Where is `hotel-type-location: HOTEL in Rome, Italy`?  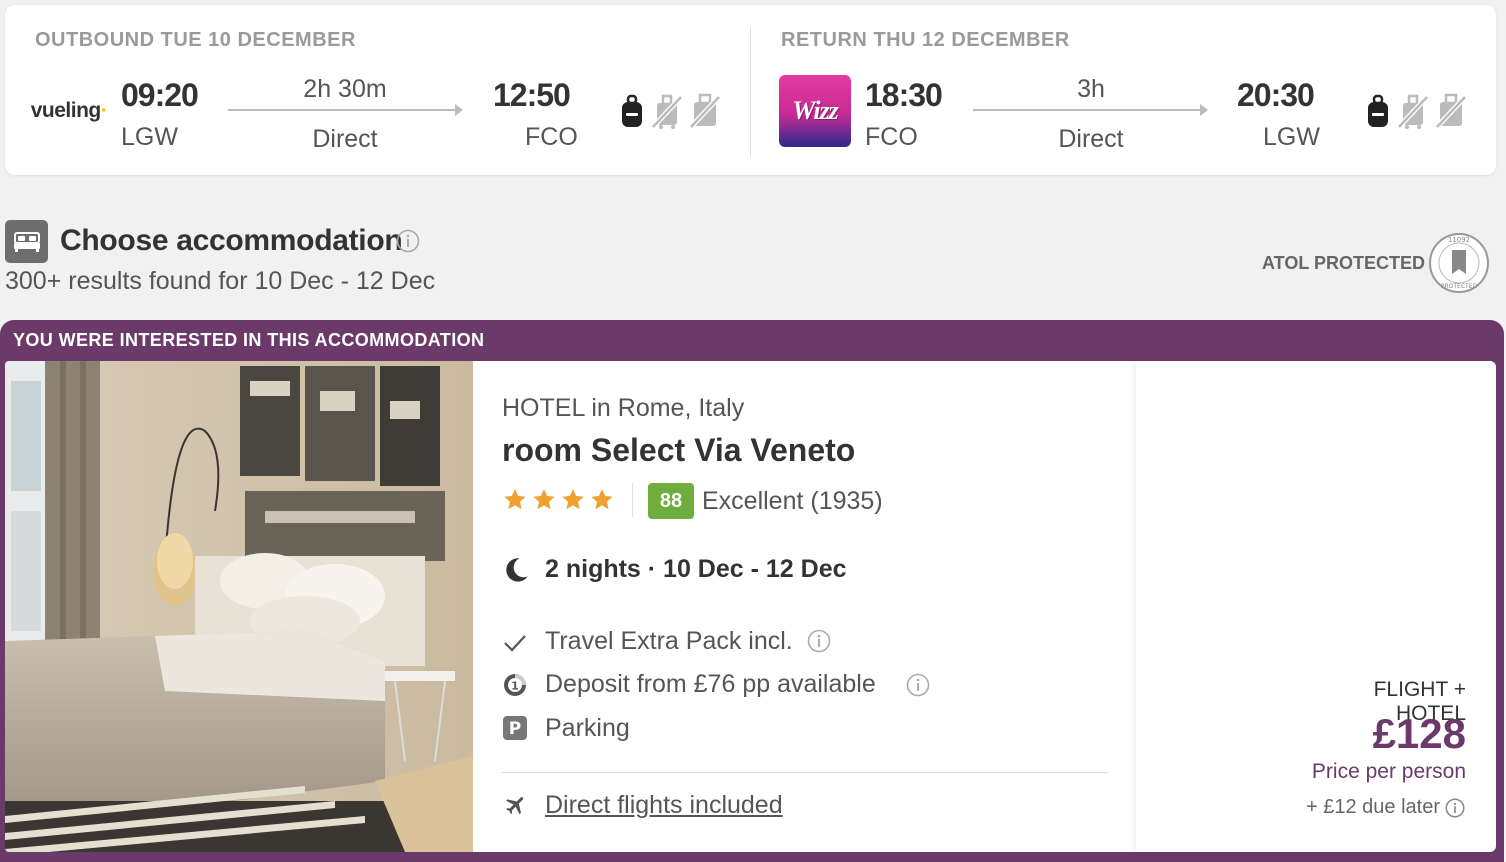 hotel-type-location: HOTEL in Rome, Italy is located at coordinates (623, 408).